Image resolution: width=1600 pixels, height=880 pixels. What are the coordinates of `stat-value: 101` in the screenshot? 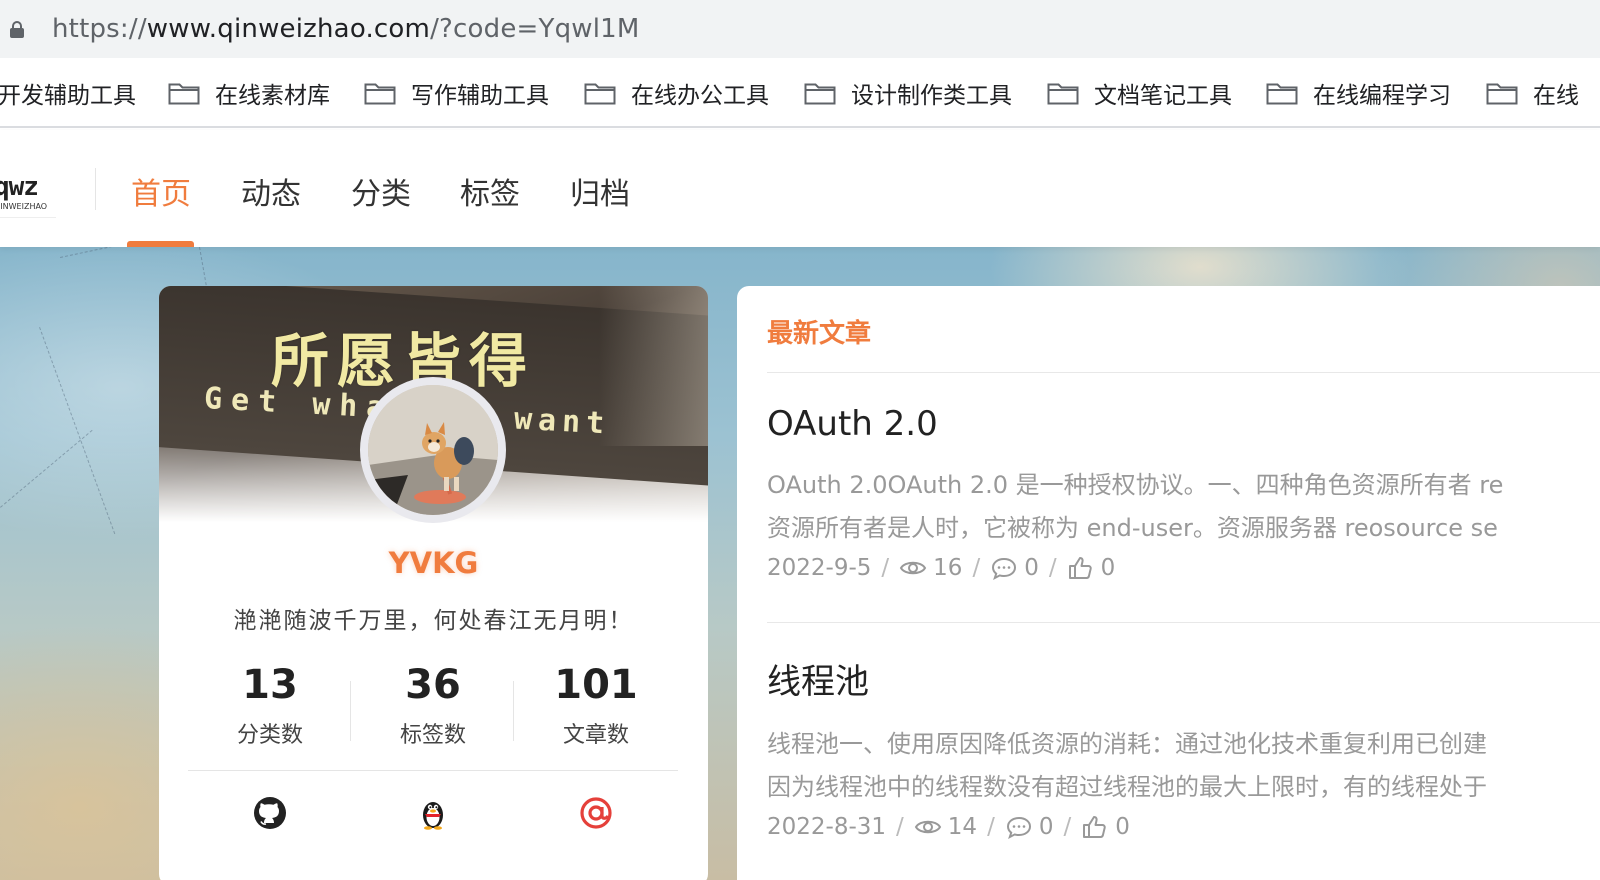 It's located at (596, 685).